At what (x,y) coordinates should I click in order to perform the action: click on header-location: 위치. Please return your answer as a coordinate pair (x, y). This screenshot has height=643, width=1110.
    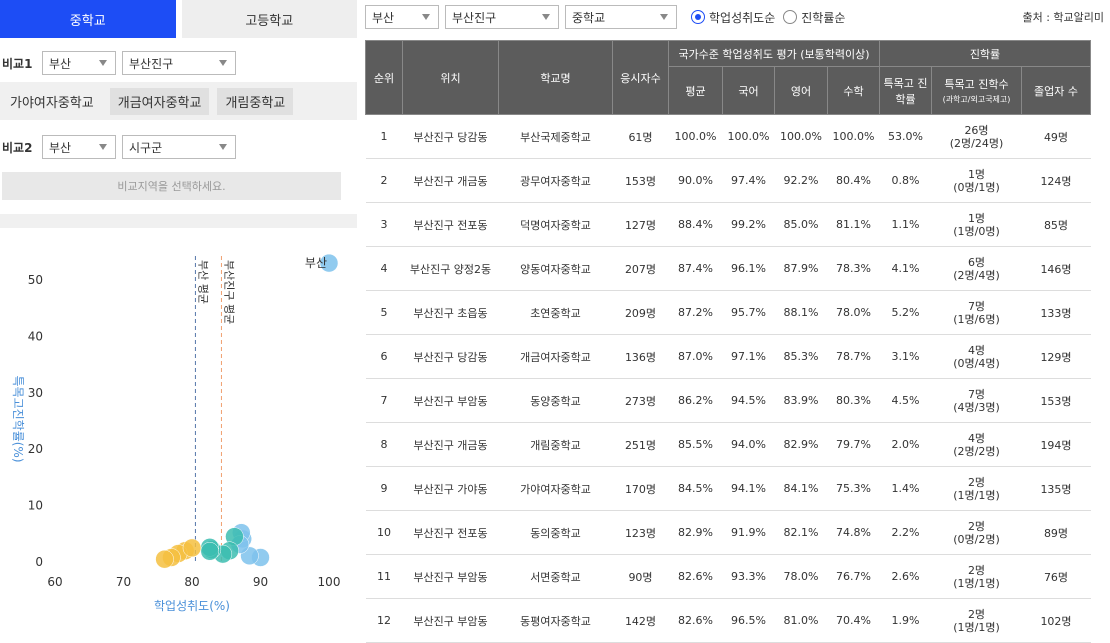
    Looking at the image, I should click on (450, 77).